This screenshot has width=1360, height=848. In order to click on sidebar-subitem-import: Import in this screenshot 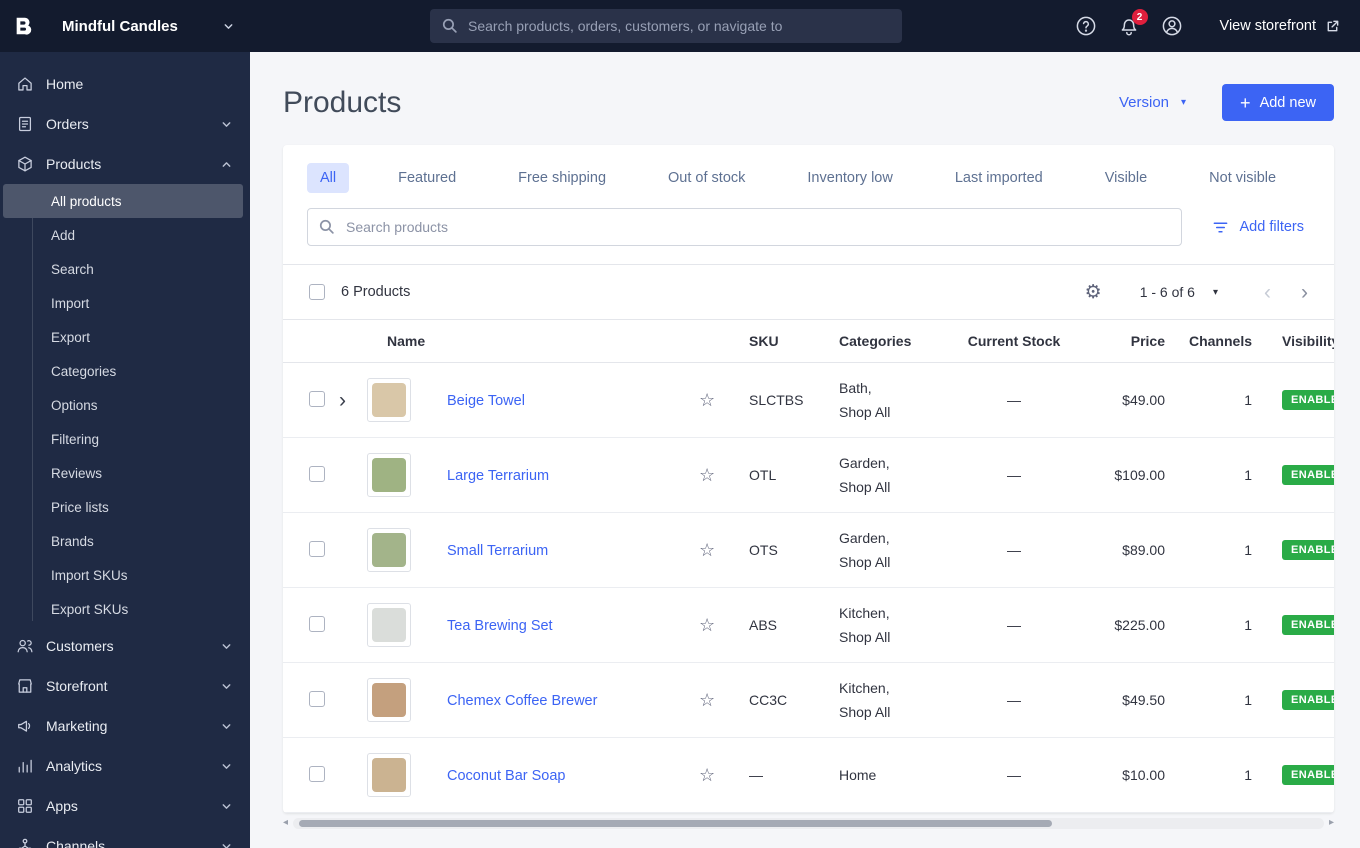, I will do `click(123, 303)`.